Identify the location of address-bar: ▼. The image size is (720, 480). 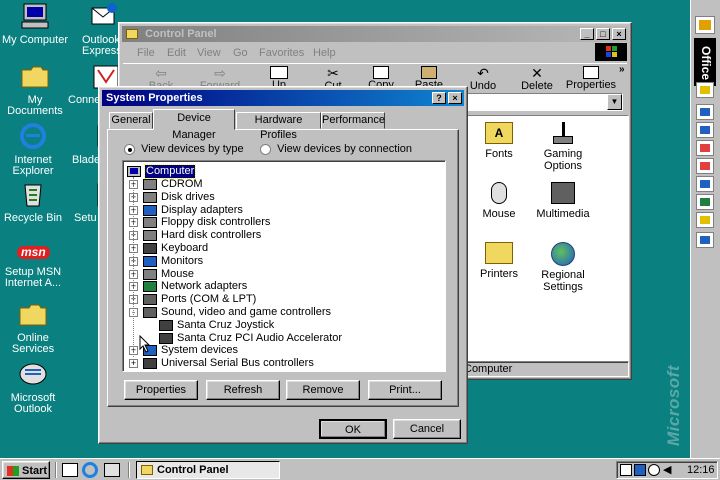
(541, 102).